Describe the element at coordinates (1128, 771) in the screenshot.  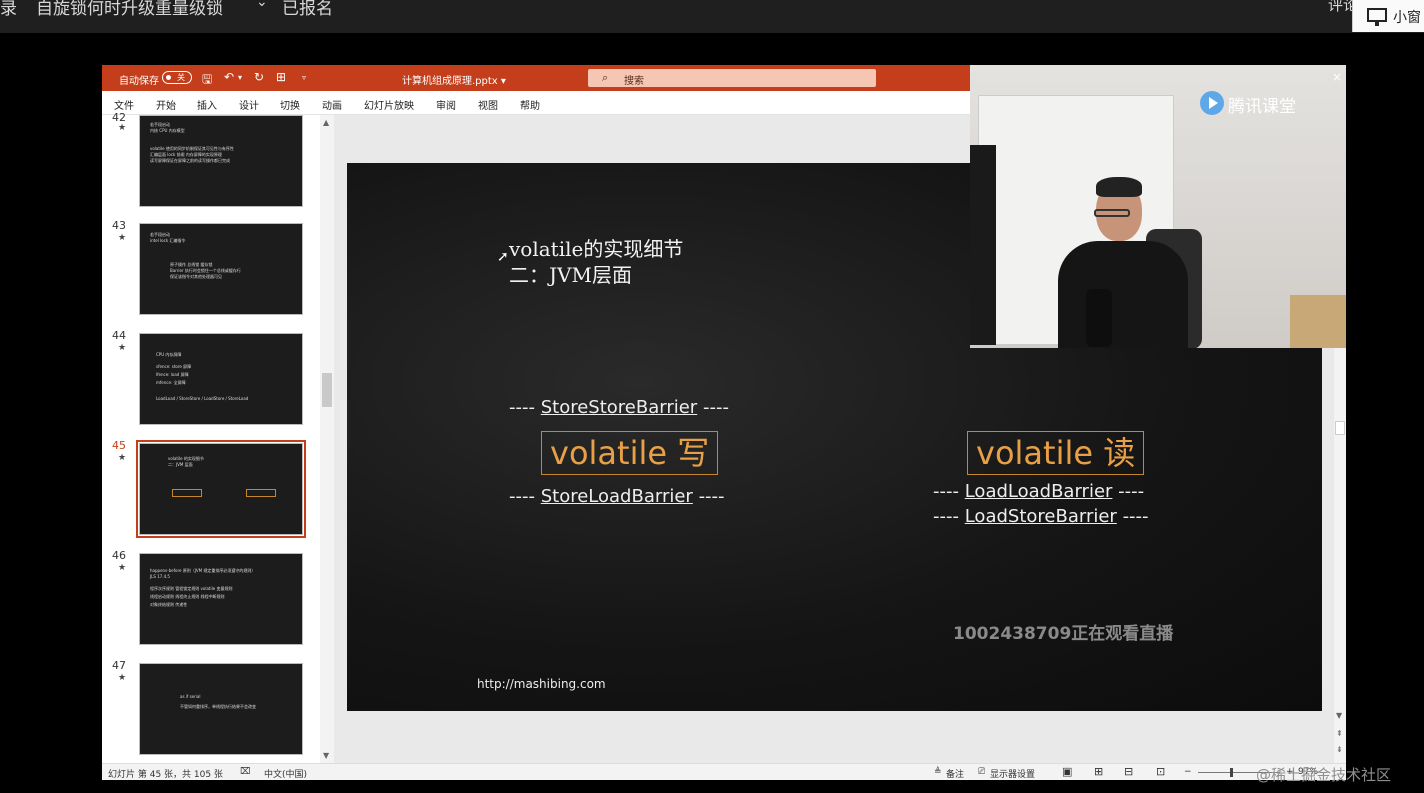
I see `reading-view-icon: ⊟` at that location.